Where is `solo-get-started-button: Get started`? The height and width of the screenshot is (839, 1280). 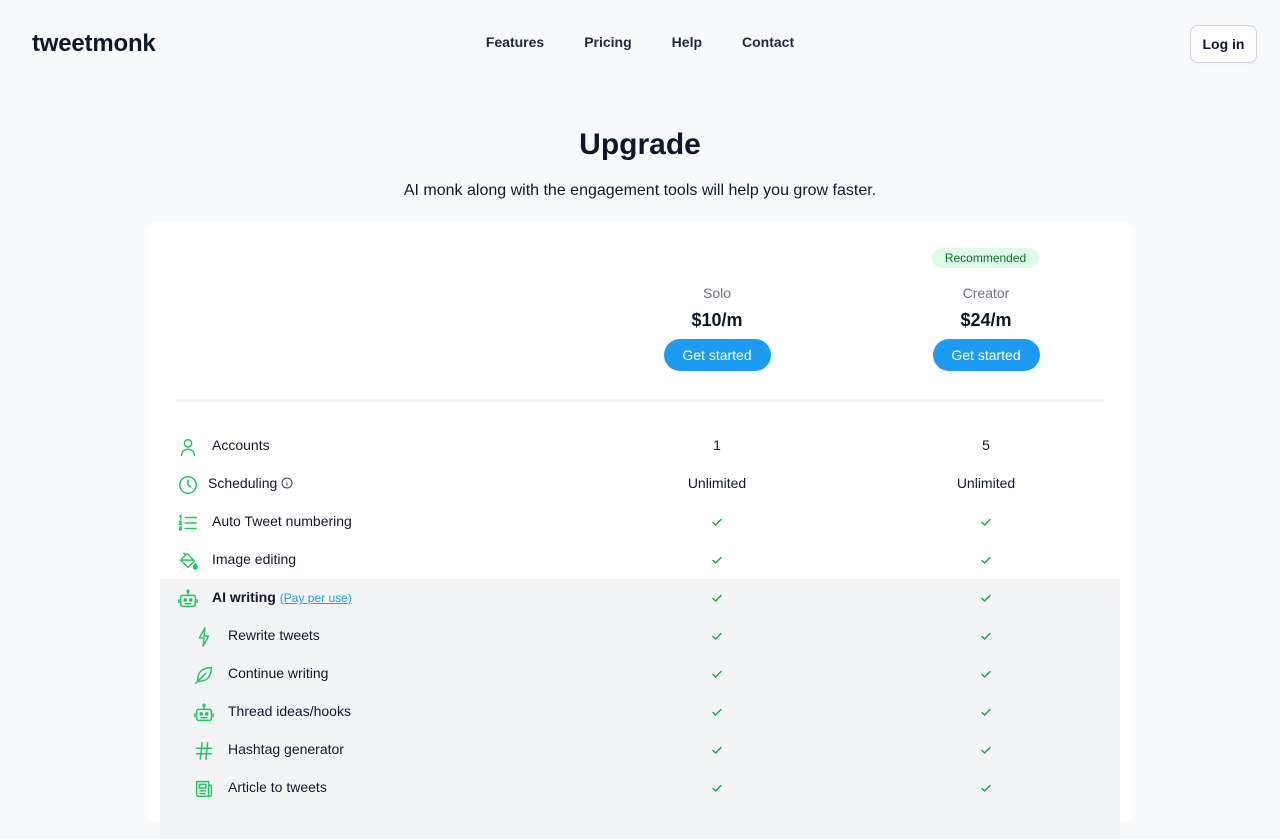
solo-get-started-button: Get started is located at coordinates (717, 355).